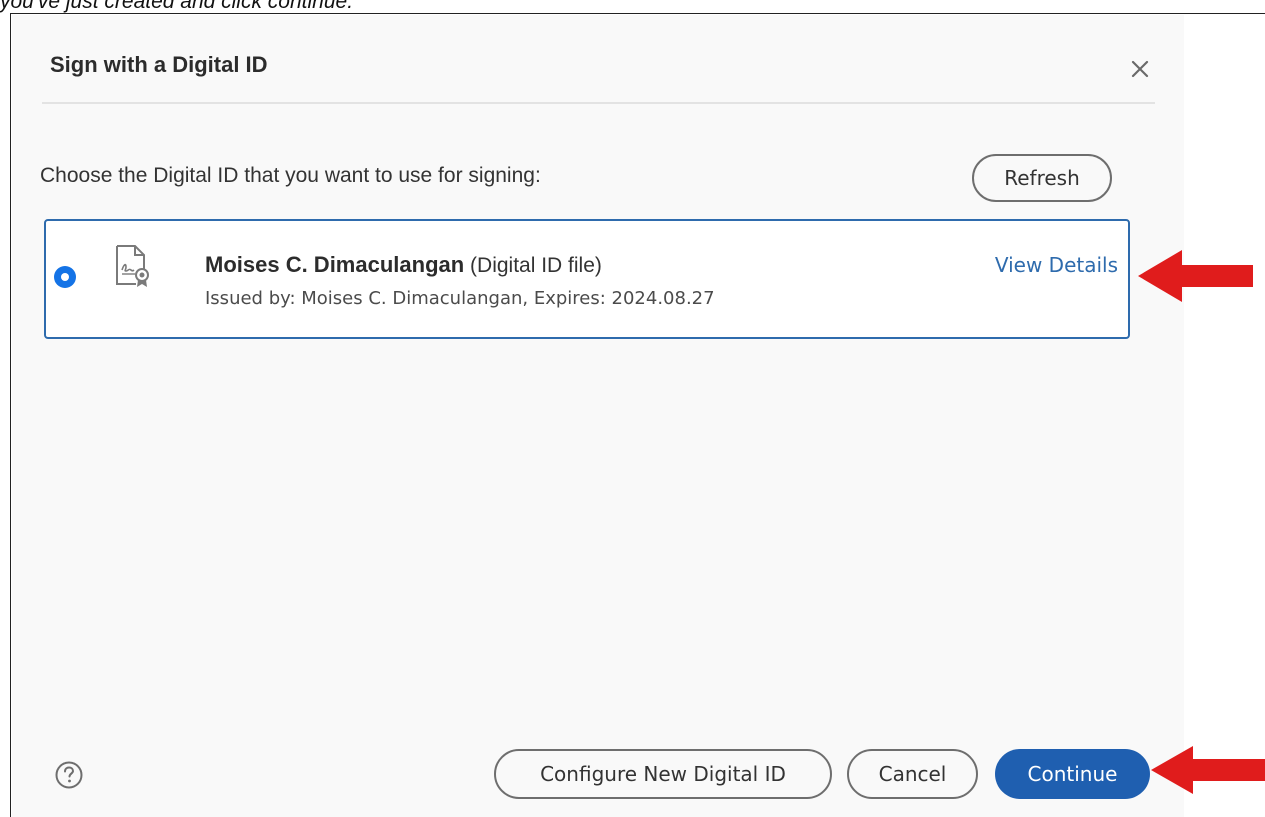 Image resolution: width=1265 pixels, height=817 pixels. What do you see at coordinates (912, 774) in the screenshot?
I see `cancel-button: Cancel` at bounding box center [912, 774].